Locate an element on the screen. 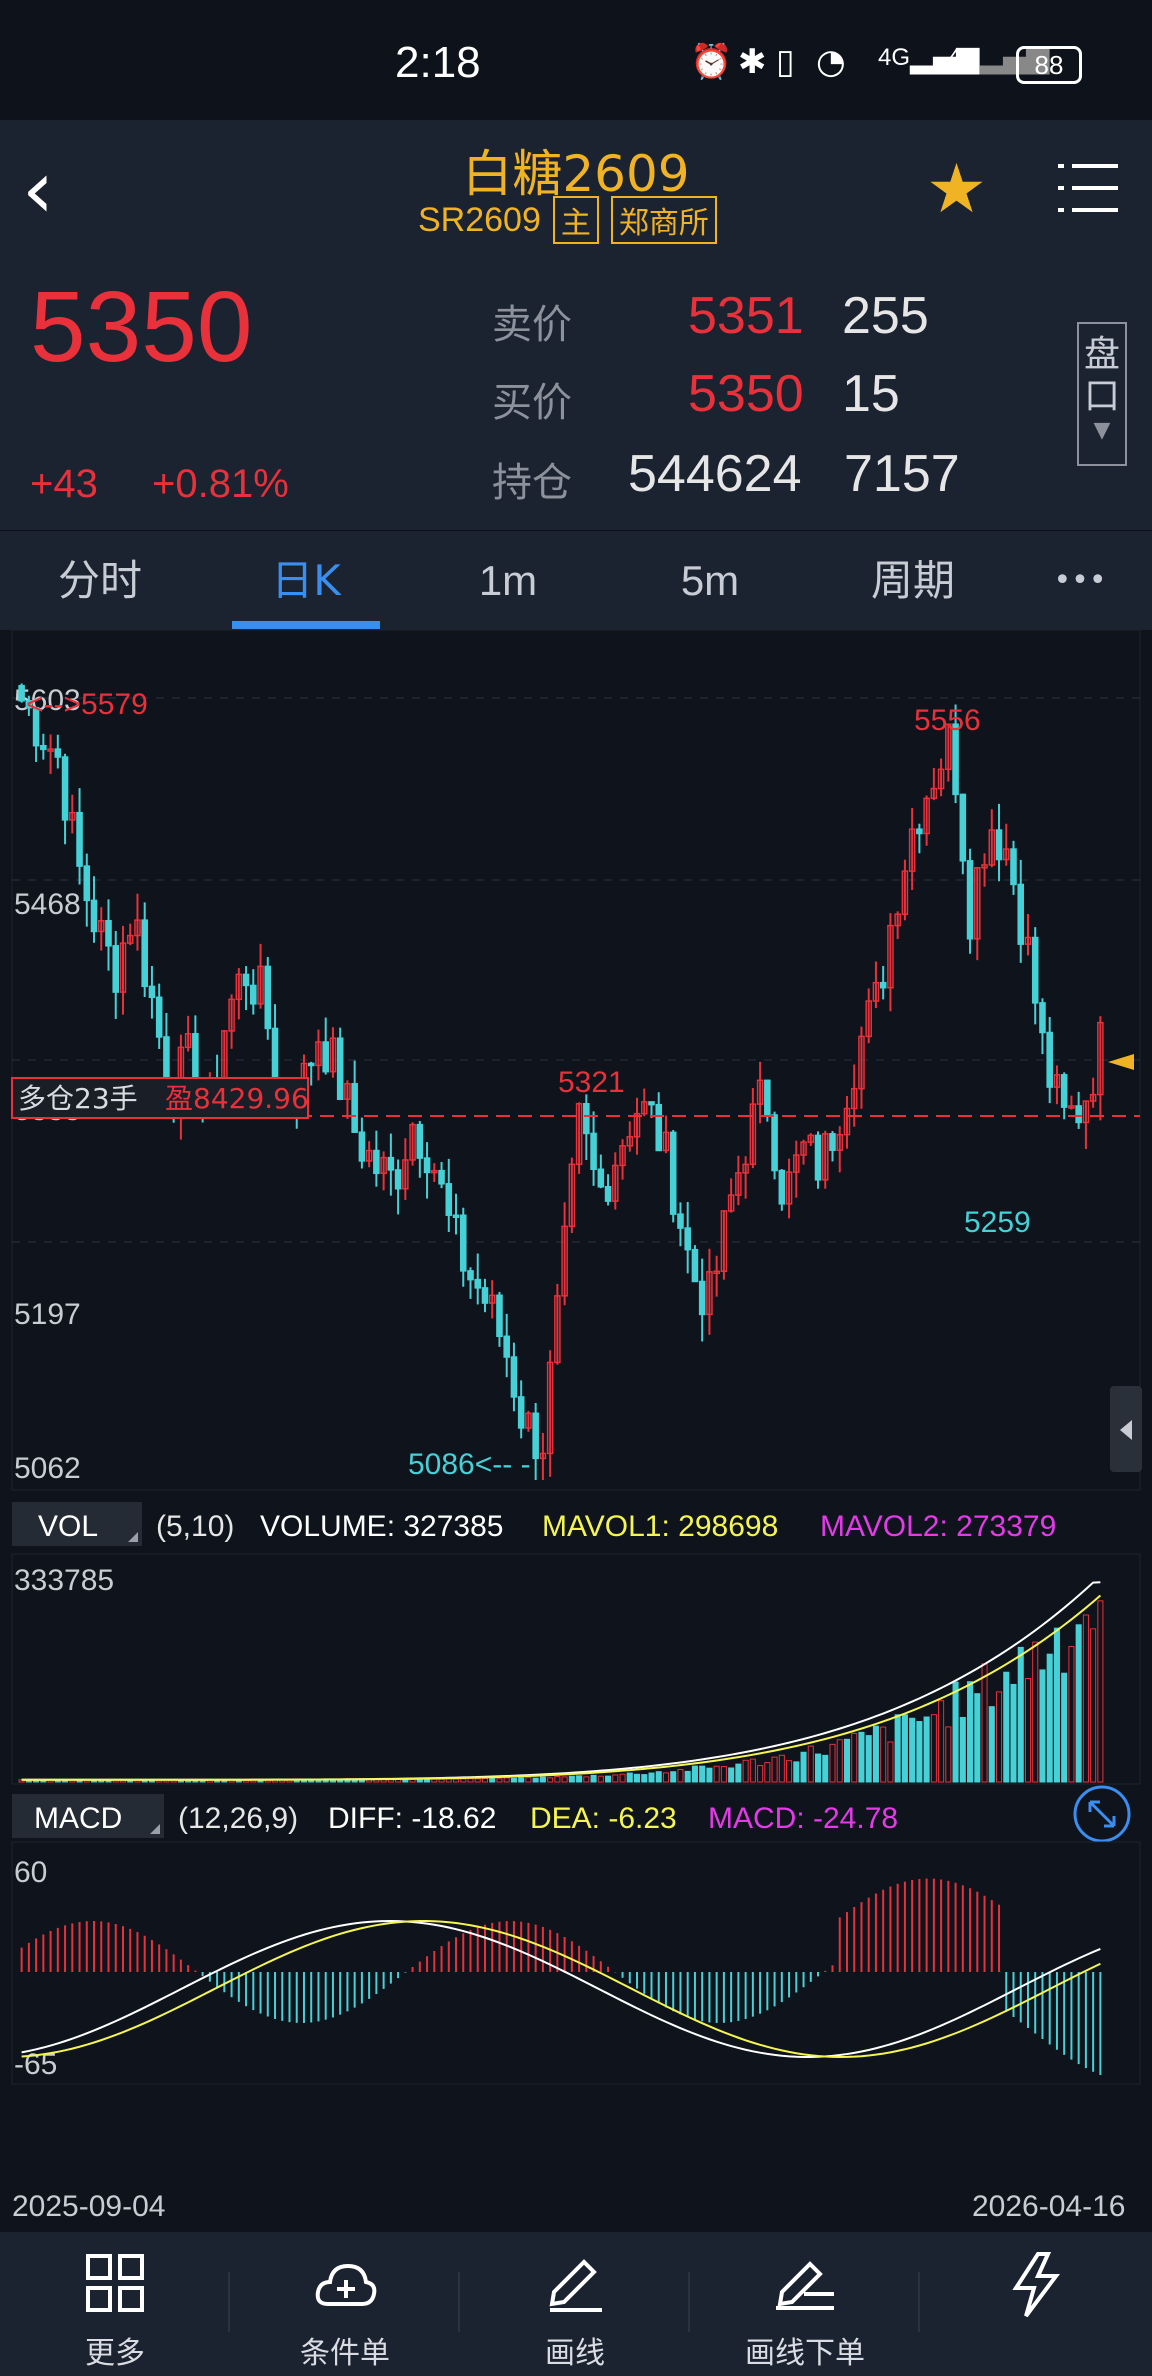 Image resolution: width=1152 pixels, height=2376 pixels. menu-icon is located at coordinates (1089, 190).